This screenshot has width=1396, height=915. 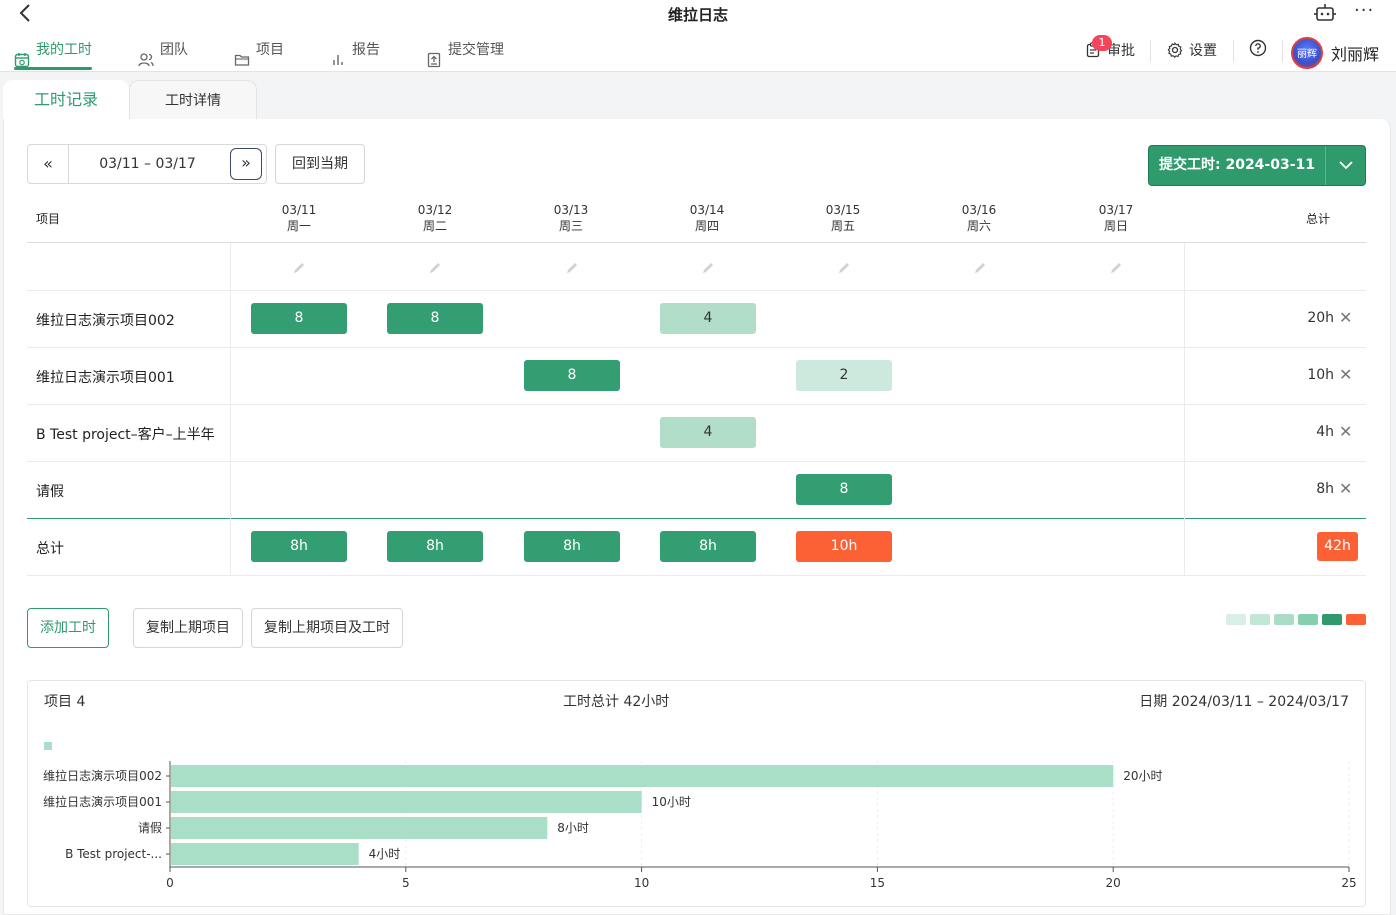 I want to click on day-header: 03/17 周日, so click(x=1116, y=218).